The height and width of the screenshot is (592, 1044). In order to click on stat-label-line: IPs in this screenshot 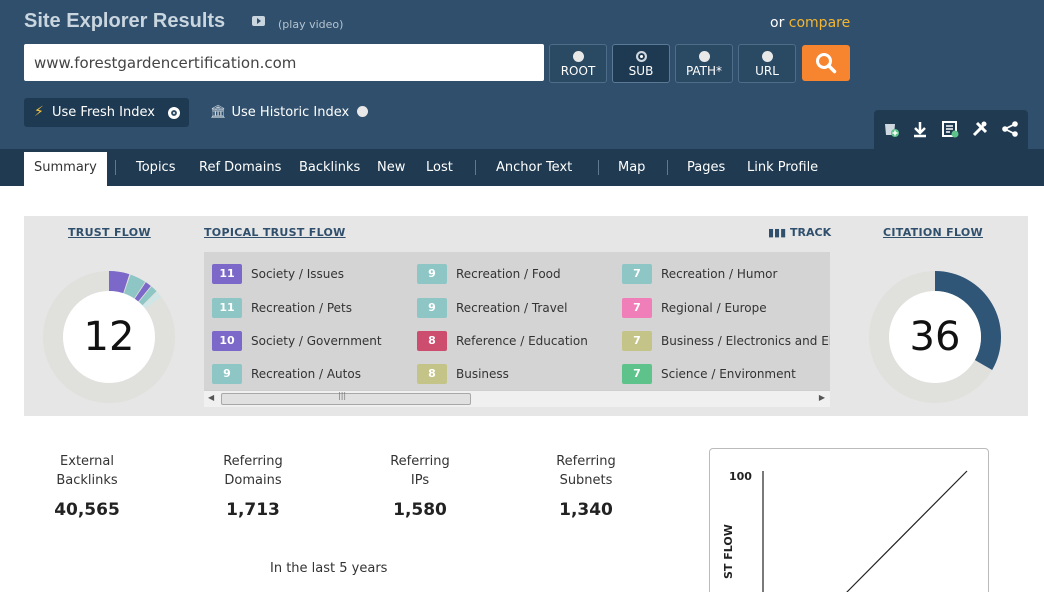, I will do `click(420, 480)`.